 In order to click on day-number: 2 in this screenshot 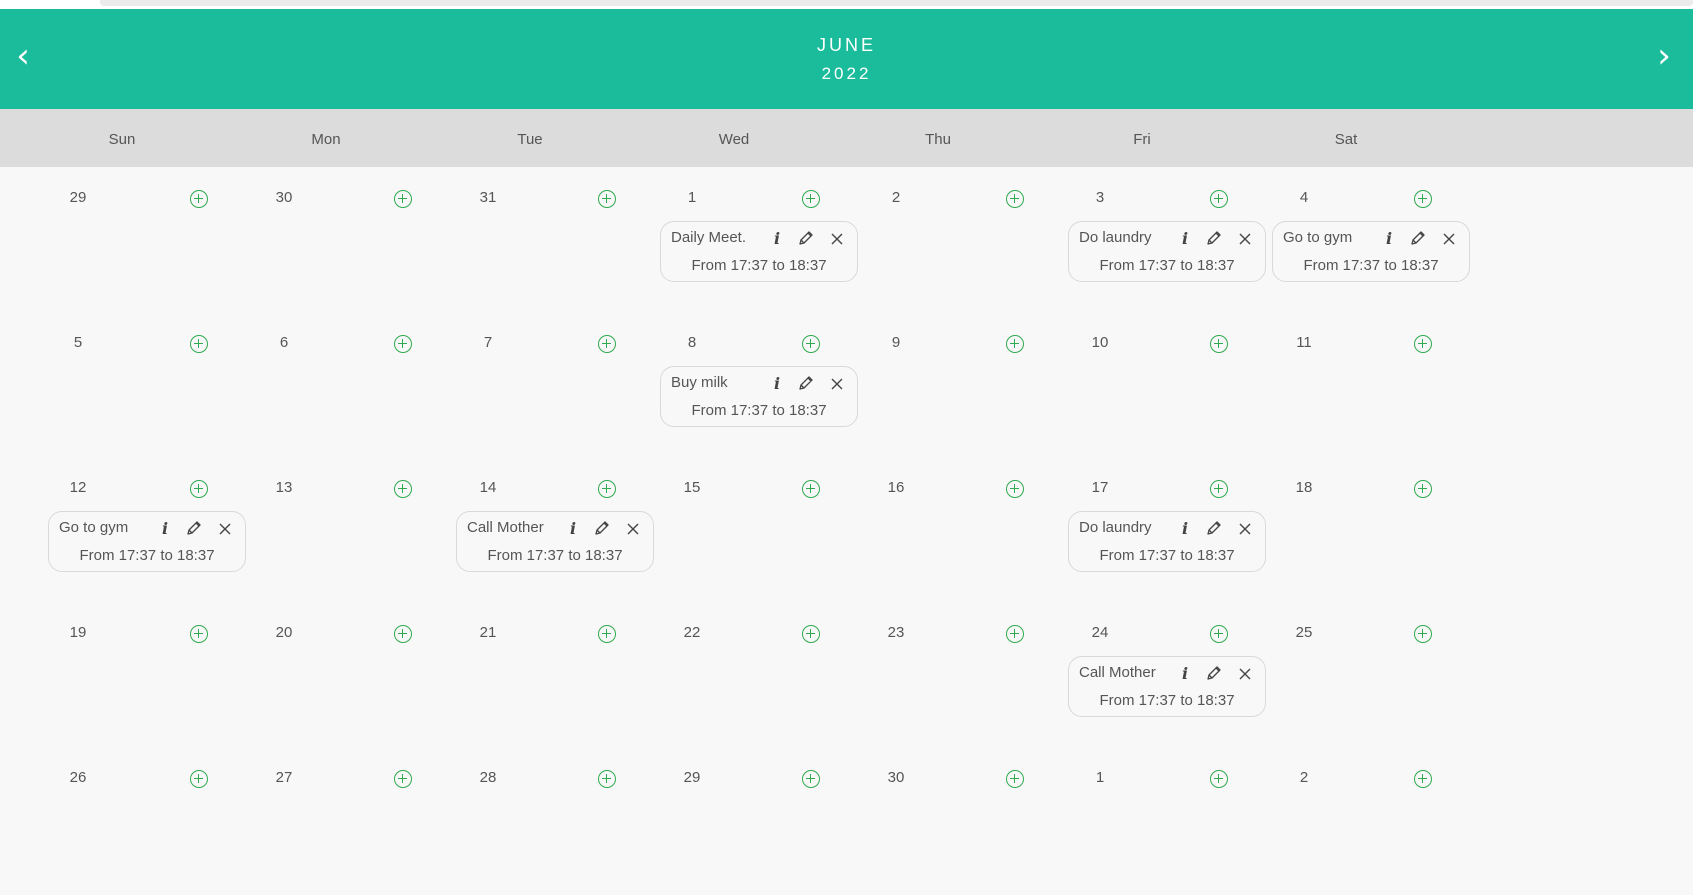, I will do `click(896, 197)`.